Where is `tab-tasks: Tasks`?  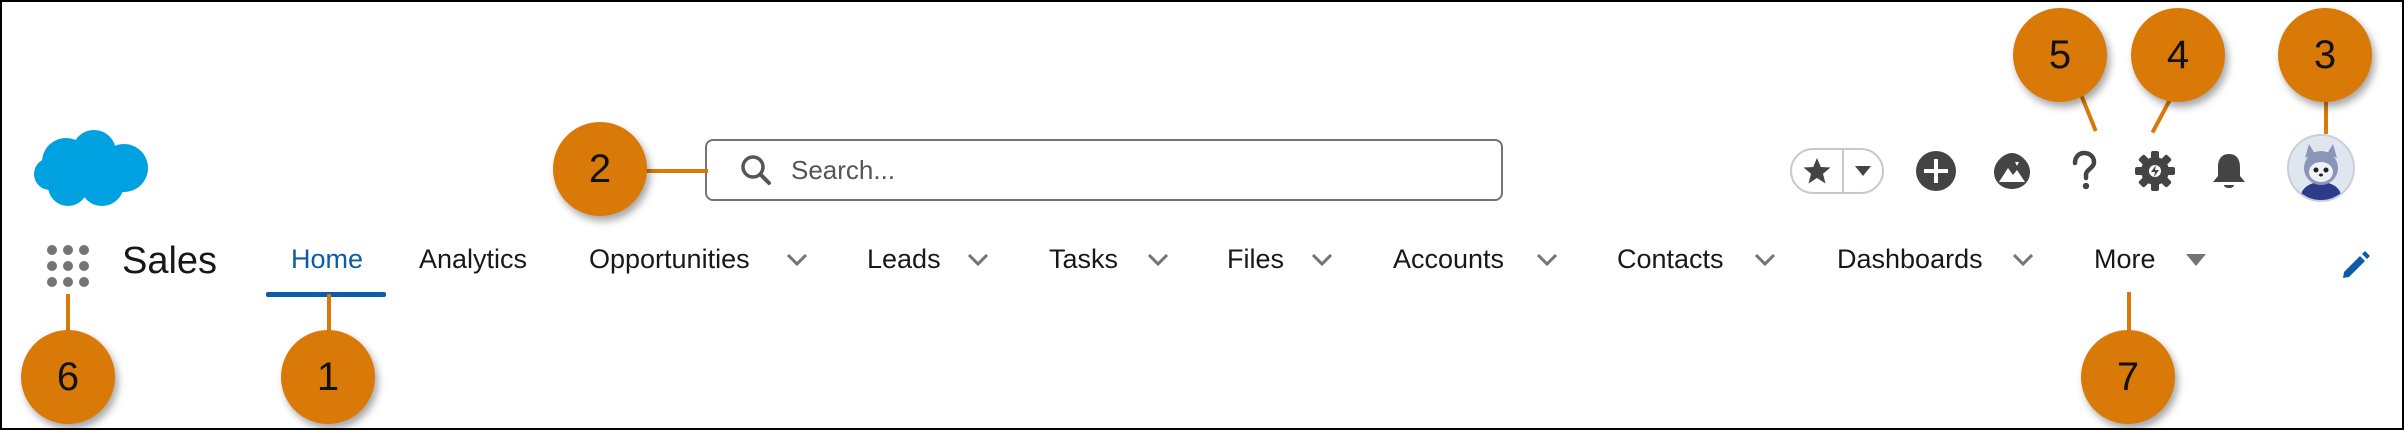
tab-tasks: Tasks is located at coordinates (1083, 259).